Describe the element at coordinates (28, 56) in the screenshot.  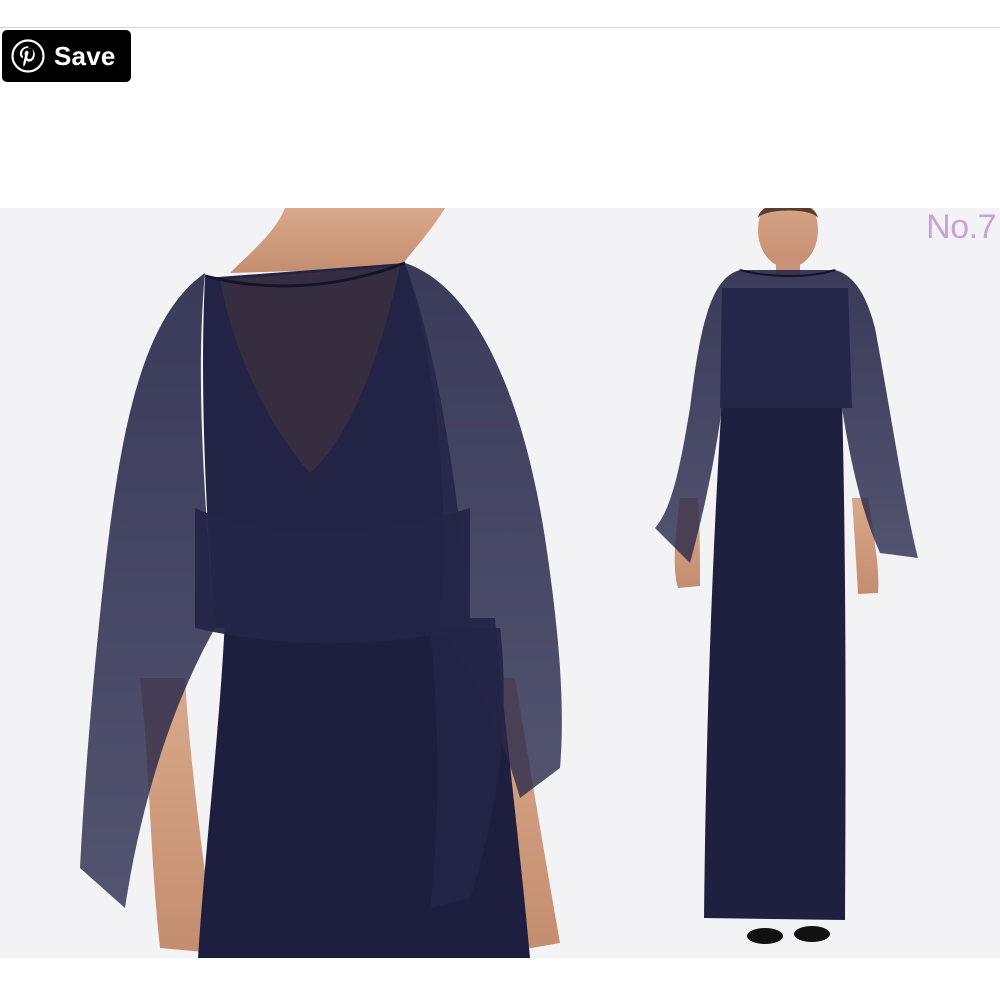
I see `pinterest-icon` at that location.